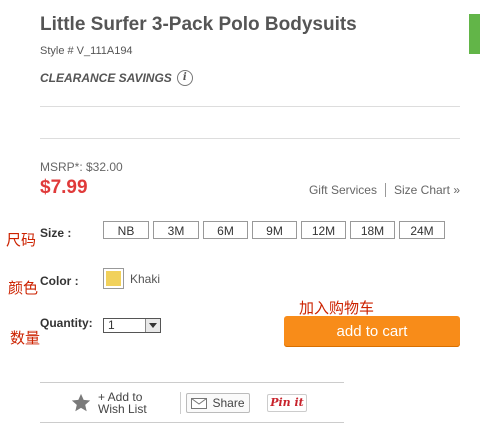  What do you see at coordinates (132, 325) in the screenshot?
I see `quantity-select: 1` at bounding box center [132, 325].